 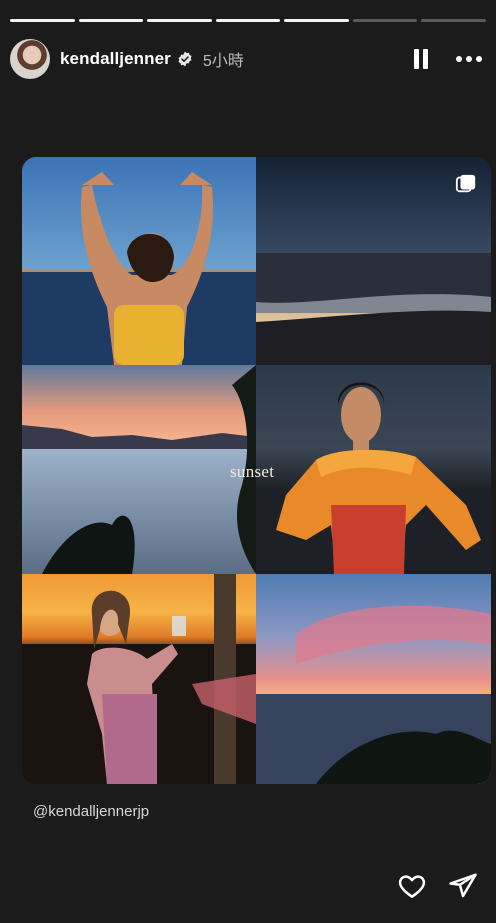 I want to click on heart-icon, so click(x=412, y=886).